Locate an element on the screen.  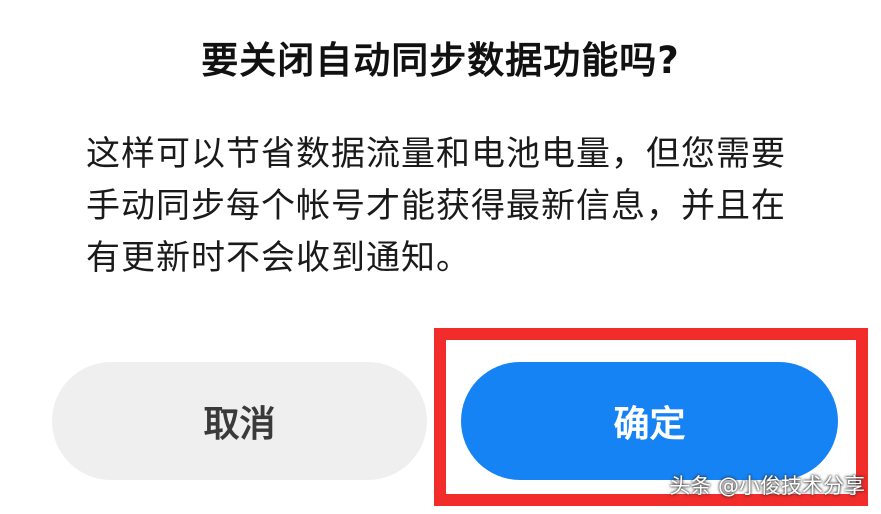
cancel-button-label: 取消 is located at coordinates (239, 424).